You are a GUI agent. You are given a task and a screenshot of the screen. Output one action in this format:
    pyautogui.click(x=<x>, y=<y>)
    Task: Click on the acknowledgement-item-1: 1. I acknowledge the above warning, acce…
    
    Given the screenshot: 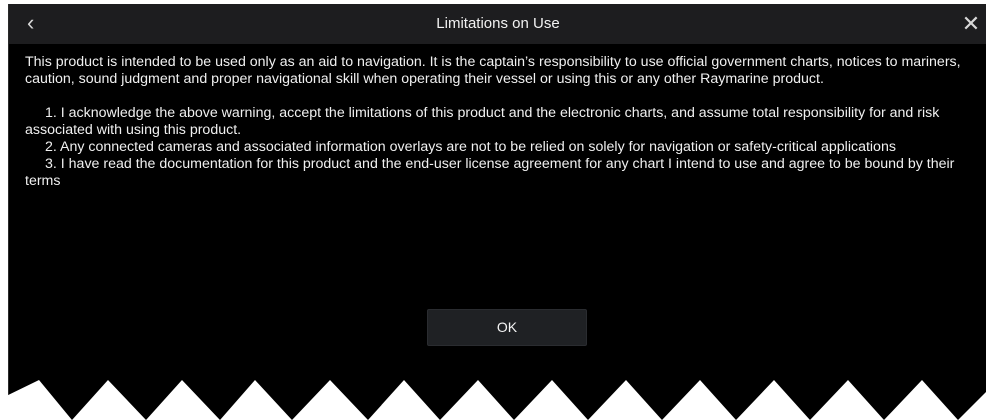 What is the action you would take?
    pyautogui.click(x=482, y=121)
    